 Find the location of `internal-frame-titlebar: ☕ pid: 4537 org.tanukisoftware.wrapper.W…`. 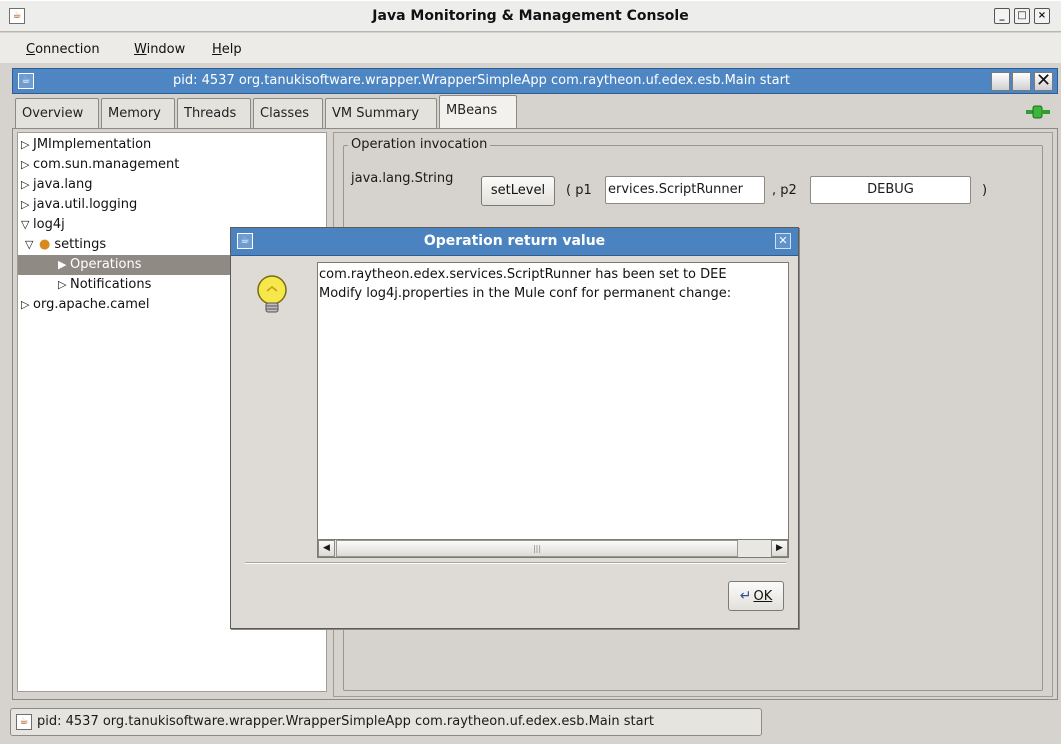

internal-frame-titlebar: ☕ pid: 4537 org.tanukisoftware.wrapper.W… is located at coordinates (535, 81).